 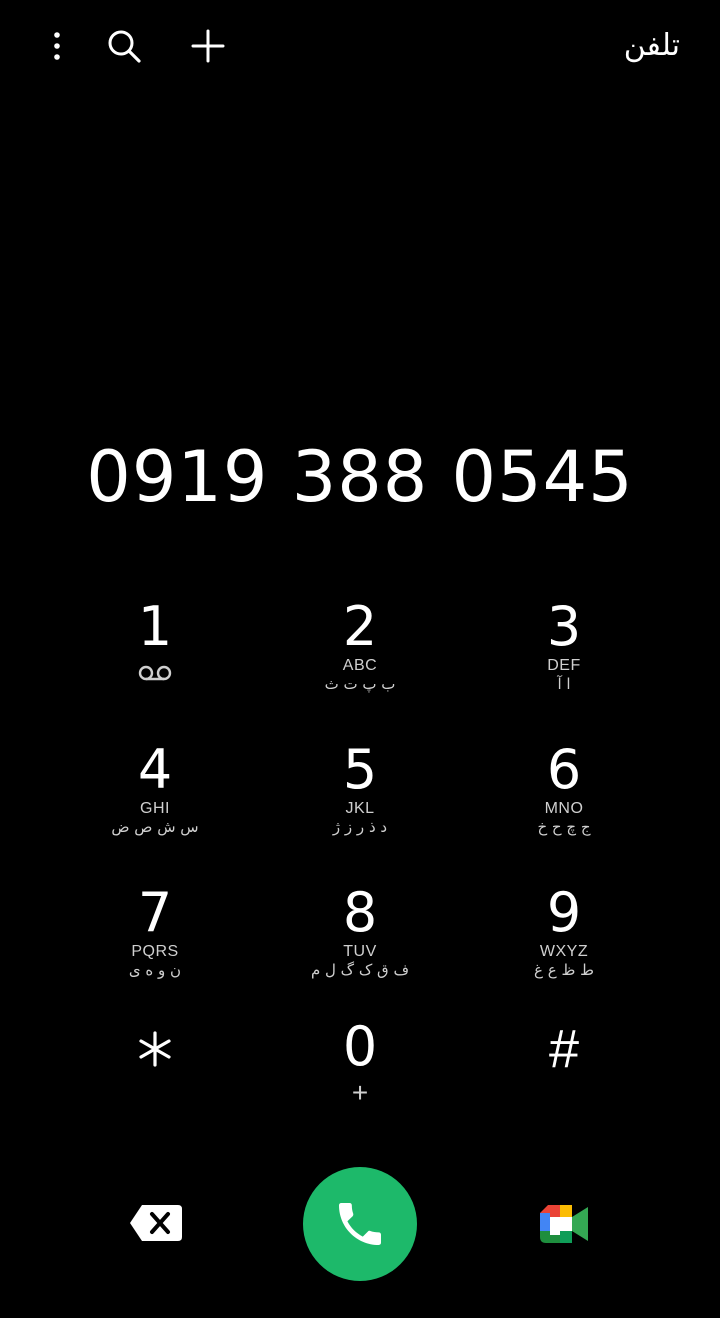 I want to click on key-farsi-letters: ا آ, so click(x=564, y=684).